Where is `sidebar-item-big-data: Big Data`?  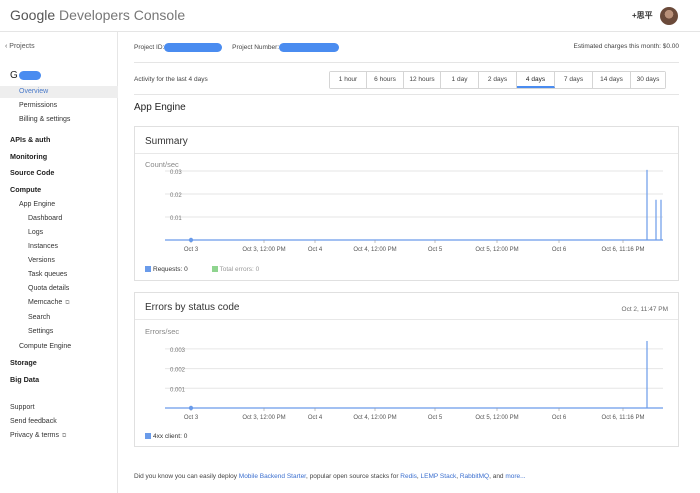 sidebar-item-big-data: Big Data is located at coordinates (59, 380).